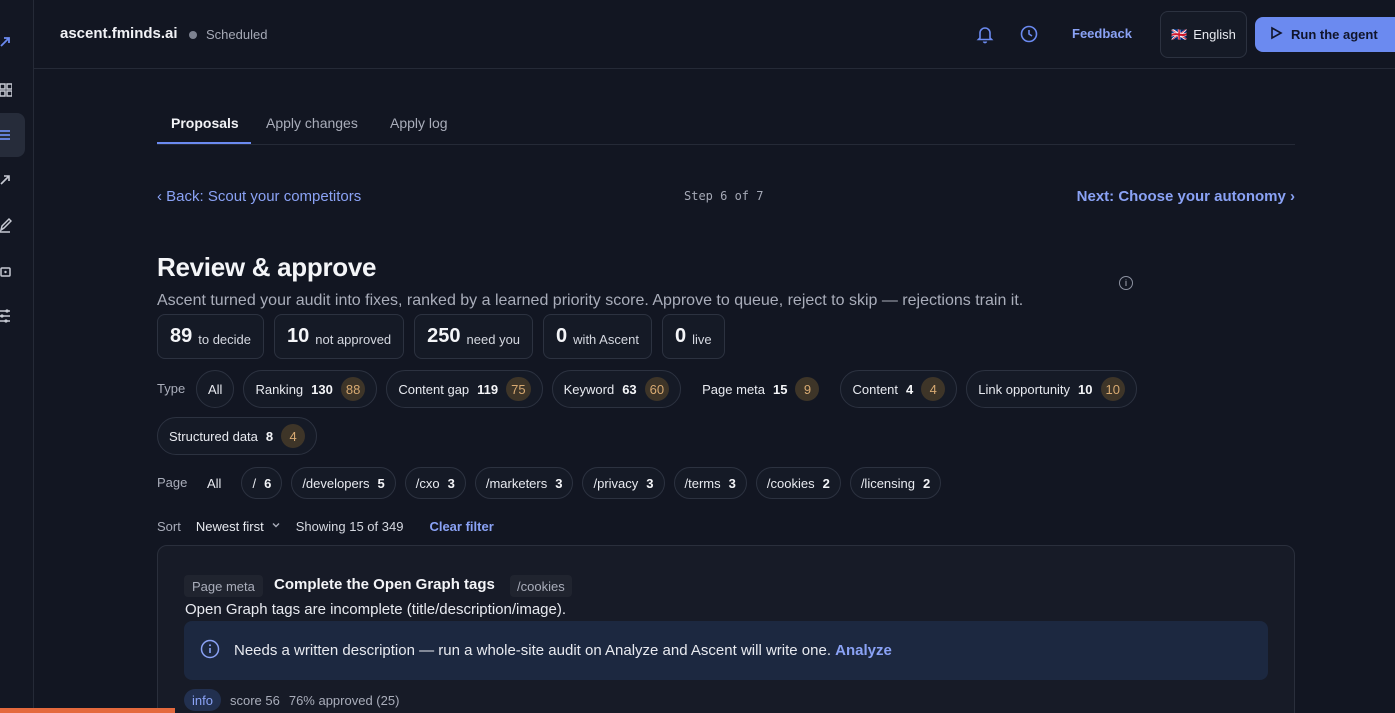 The height and width of the screenshot is (713, 1395). What do you see at coordinates (17, 356) in the screenshot?
I see `left-rail` at bounding box center [17, 356].